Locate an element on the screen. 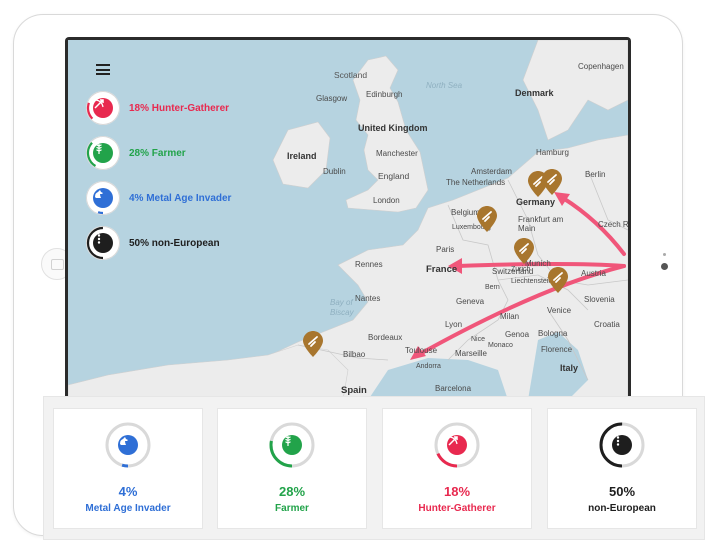 Image resolution: width=706 pixels, height=540 pixels. map-label-venice: Venice is located at coordinates (559, 310).